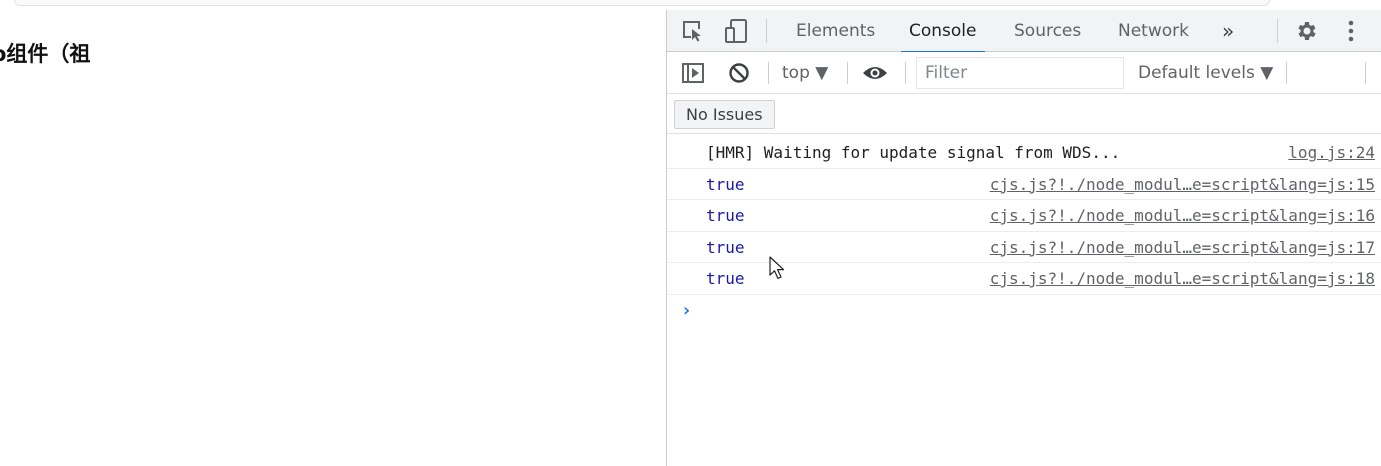 This screenshot has height=466, width=1381. What do you see at coordinates (693, 73) in the screenshot?
I see `show-sidebar-icon` at bounding box center [693, 73].